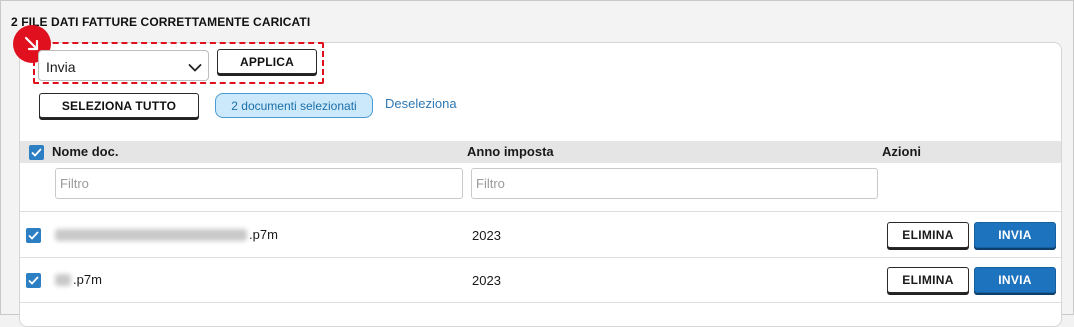  What do you see at coordinates (61, 67) in the screenshot?
I see `action-select-value: Invia` at bounding box center [61, 67].